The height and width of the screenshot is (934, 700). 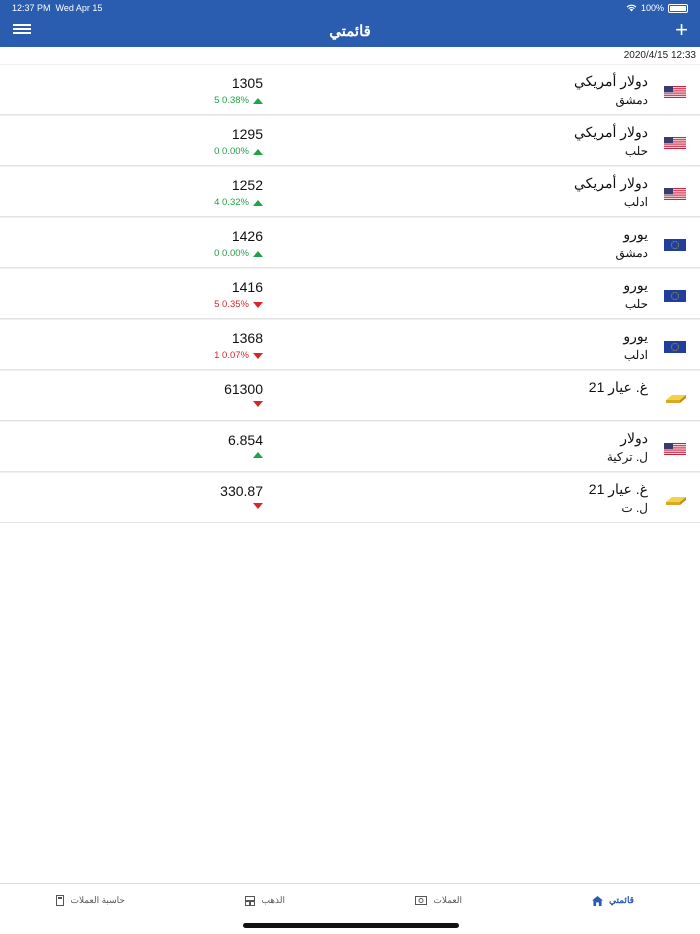 I want to click on rate-value: 1305, so click(x=247, y=83).